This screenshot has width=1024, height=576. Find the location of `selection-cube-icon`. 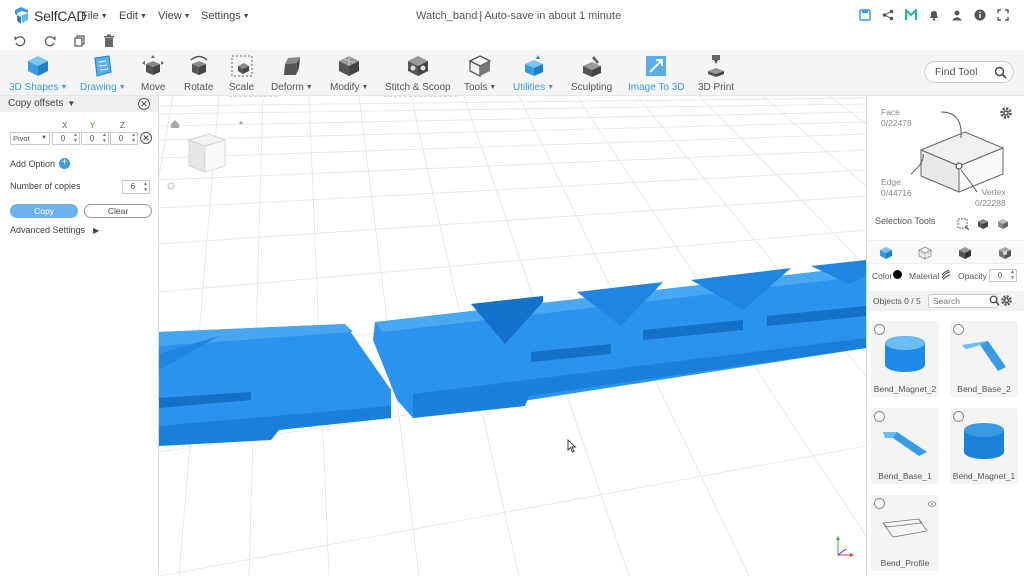

selection-cube-icon is located at coordinates (958, 152).